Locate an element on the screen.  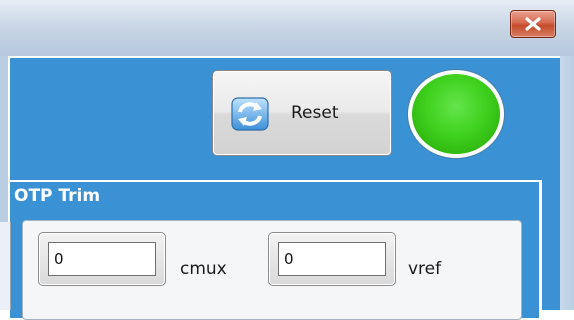
close-button is located at coordinates (533, 24).